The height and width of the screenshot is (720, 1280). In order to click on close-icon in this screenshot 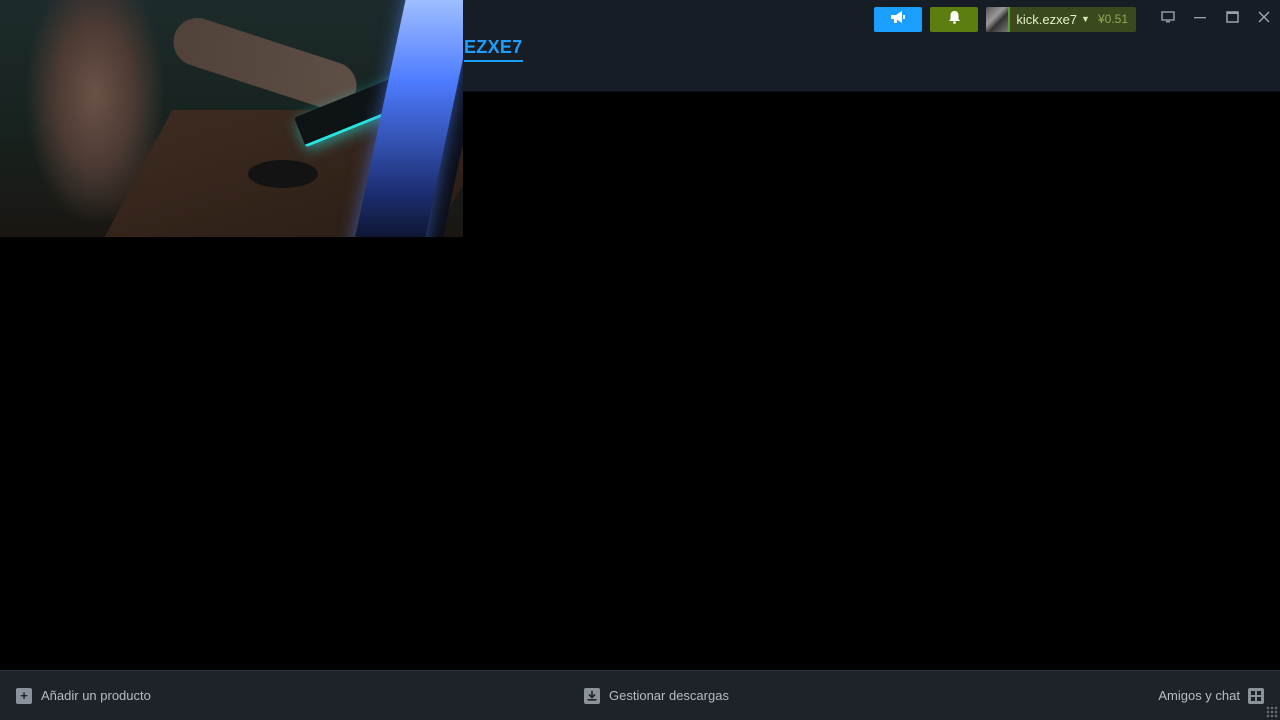, I will do `click(1264, 19)`.